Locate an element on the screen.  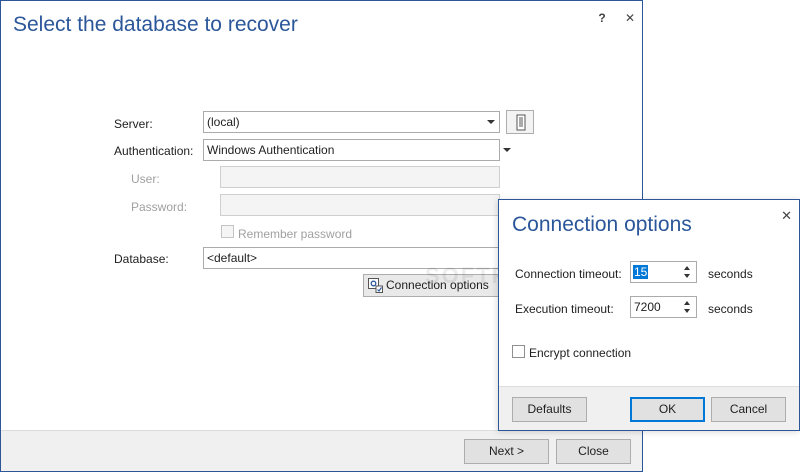
encrypt-connection-label: Encrypt connection is located at coordinates (580, 353).